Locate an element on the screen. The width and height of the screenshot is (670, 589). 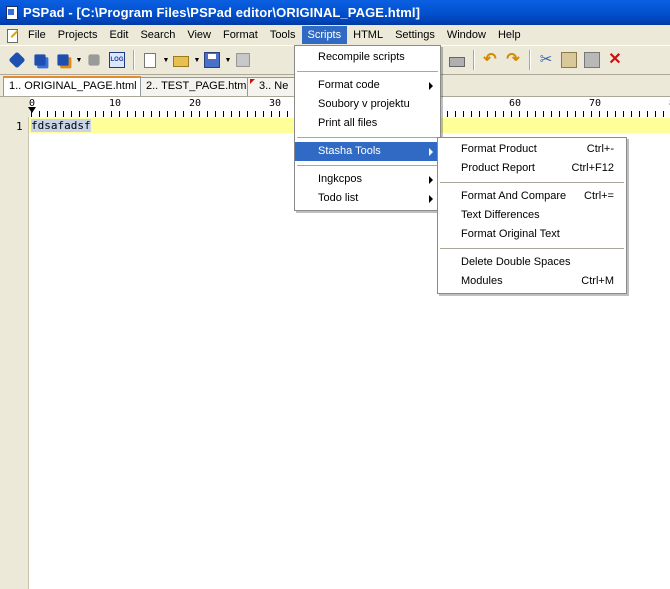
menu-item-text-differences: Text Differences is located at coordinates (532, 215).